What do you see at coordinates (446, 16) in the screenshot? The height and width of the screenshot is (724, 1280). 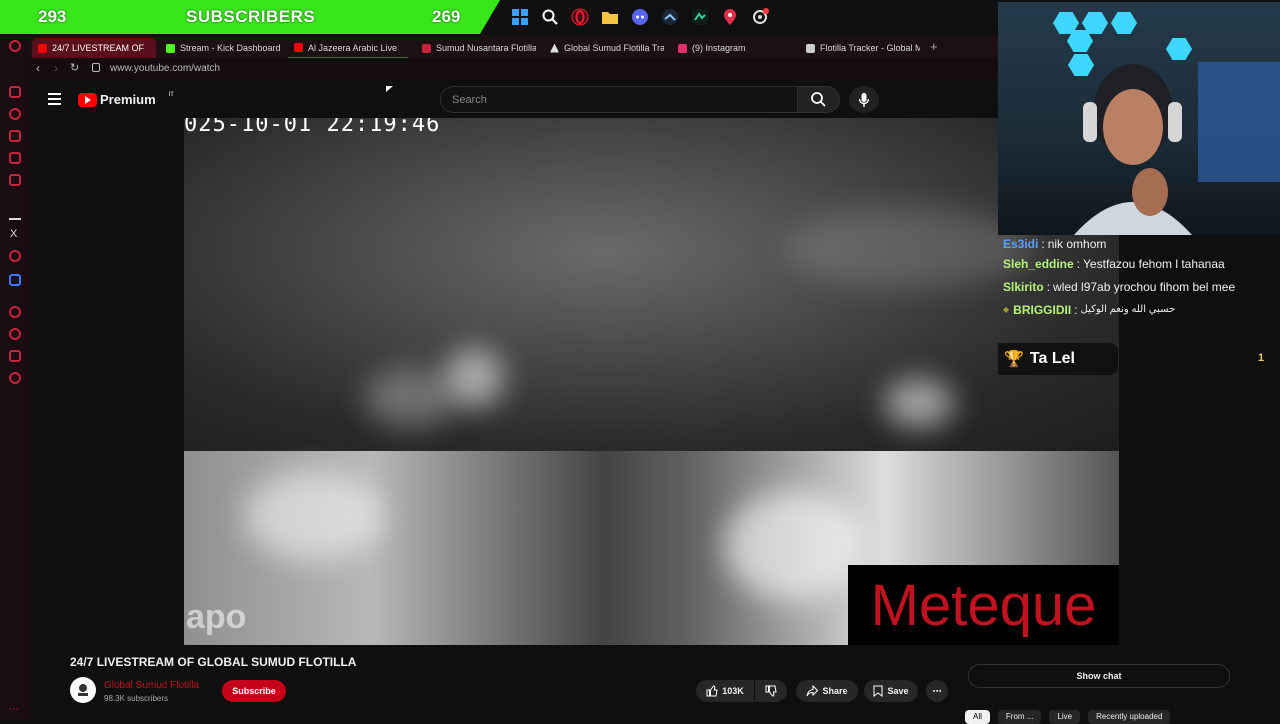 I see `subscriber-count-right: 269` at bounding box center [446, 16].